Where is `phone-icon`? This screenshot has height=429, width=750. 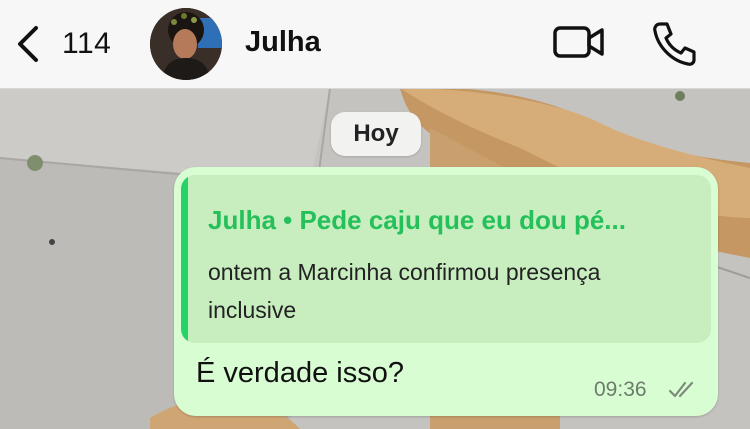 phone-icon is located at coordinates (674, 44).